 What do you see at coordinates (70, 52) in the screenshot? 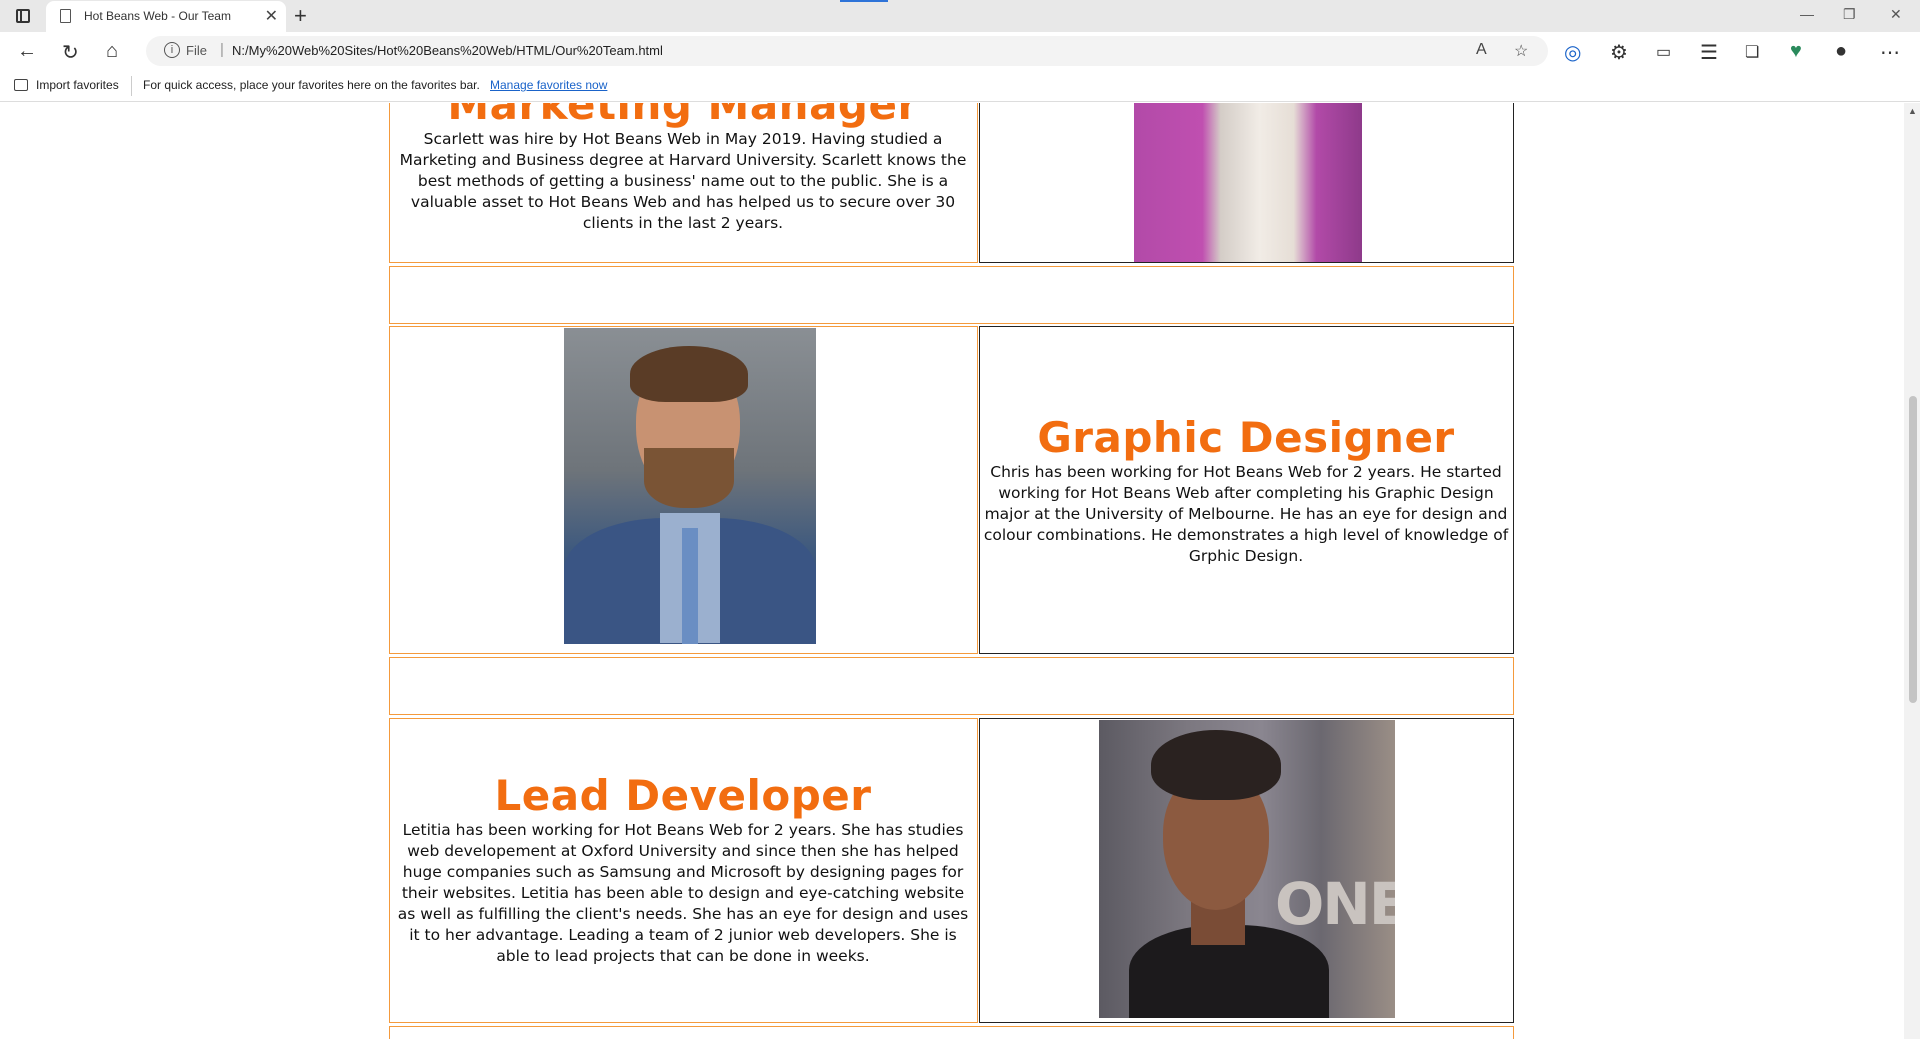
I see `refresh-icon: ↻` at bounding box center [70, 52].